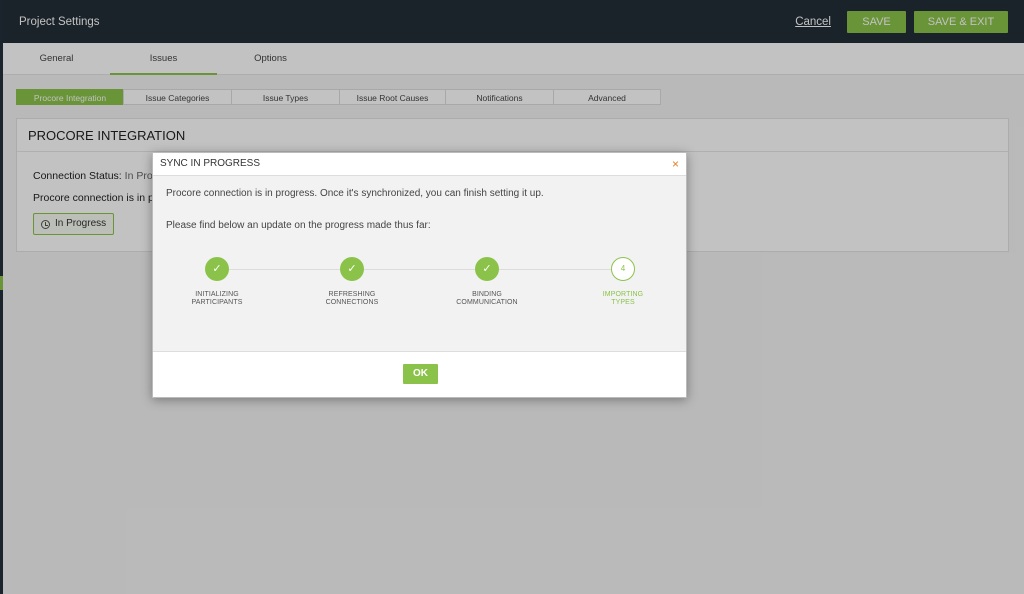 This screenshot has height=594, width=1024. I want to click on step-label: BINDING COMMUNICATION, so click(487, 298).